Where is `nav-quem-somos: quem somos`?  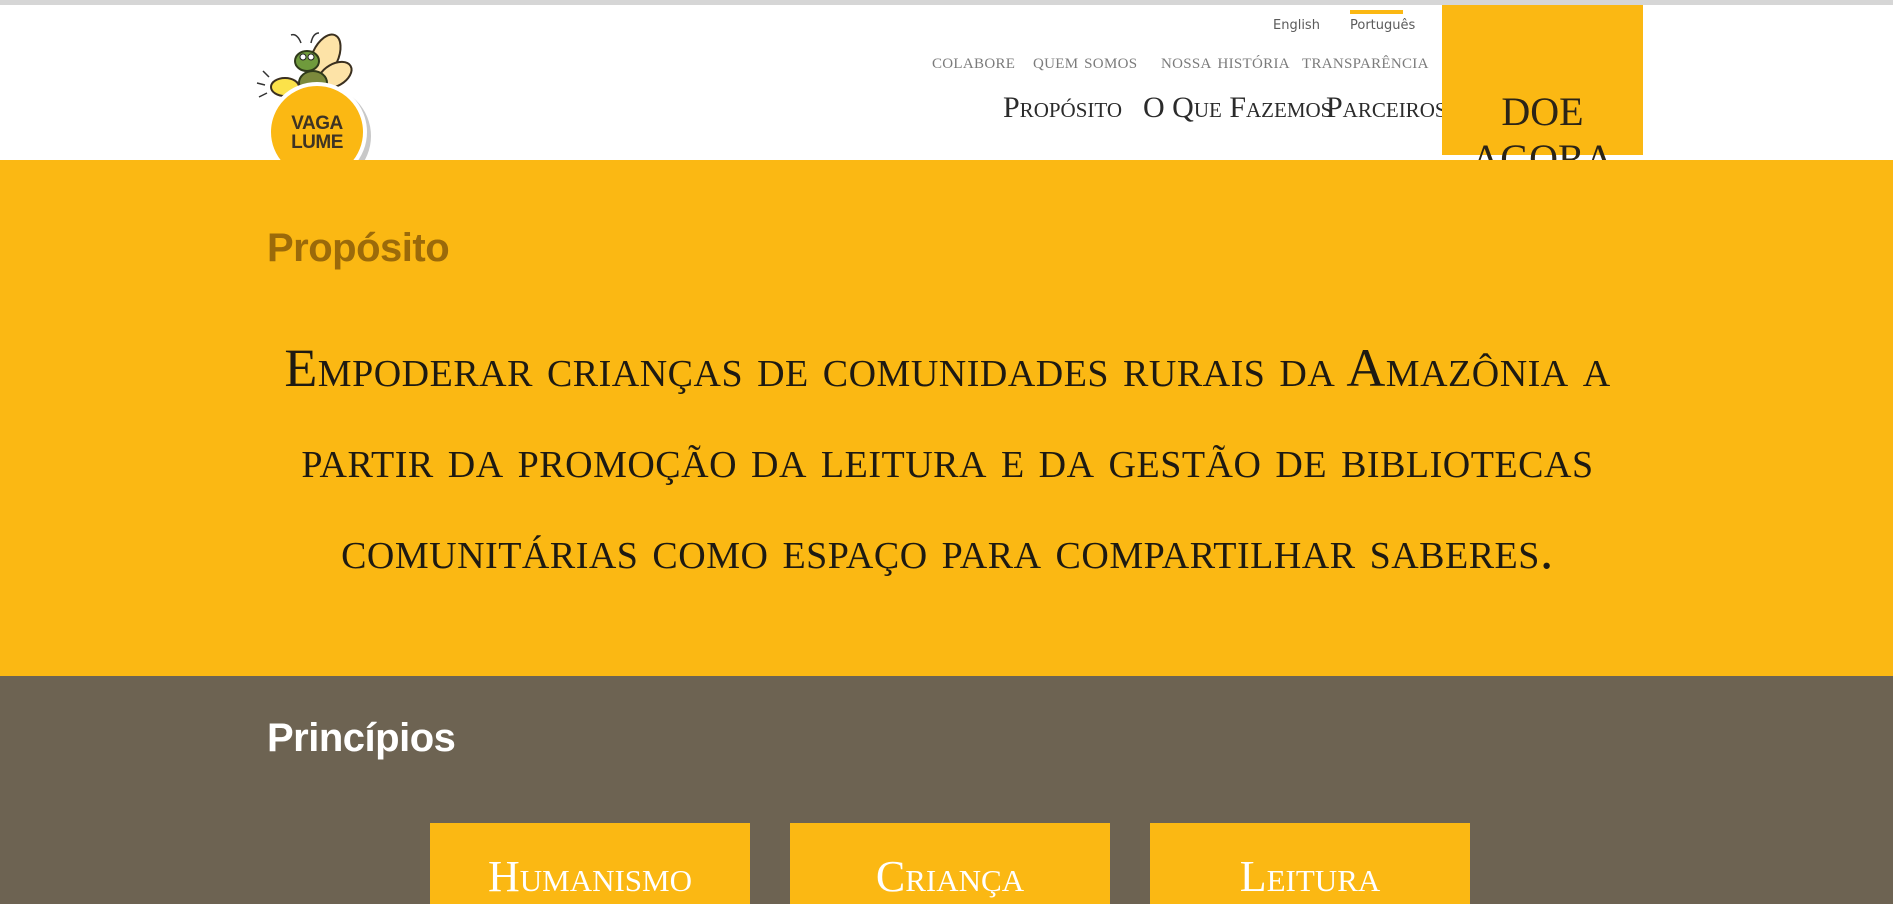 nav-quem-somos: quem somos is located at coordinates (1085, 61).